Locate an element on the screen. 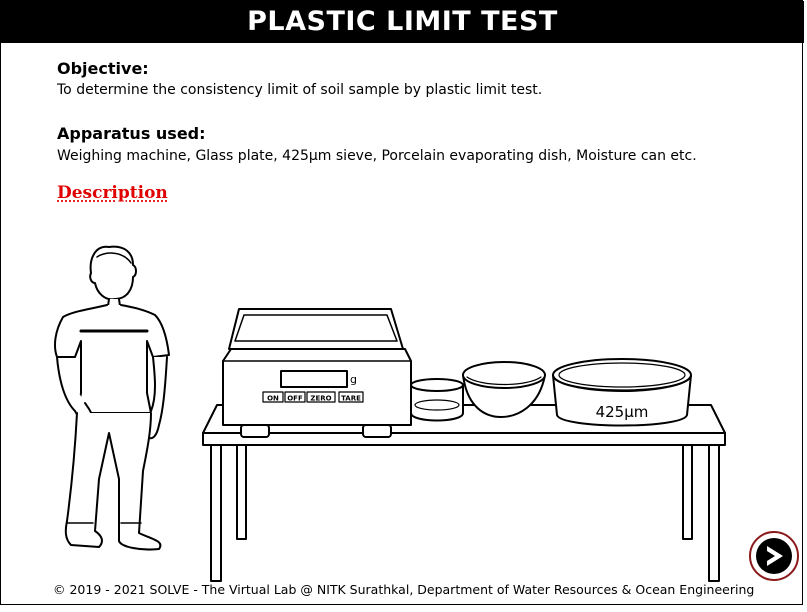 Image resolution: width=807 pixels, height=612 pixels. weighing-machine is located at coordinates (317, 373).